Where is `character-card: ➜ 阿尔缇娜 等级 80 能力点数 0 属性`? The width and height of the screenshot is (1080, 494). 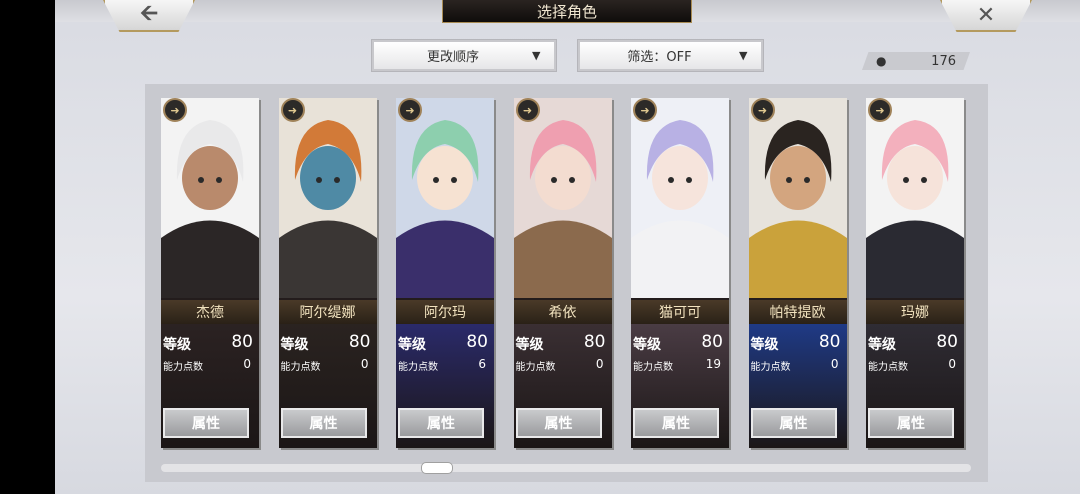
character-card: ➜ 阿尔缇娜 等级 80 能力点数 0 属性 is located at coordinates (327, 273).